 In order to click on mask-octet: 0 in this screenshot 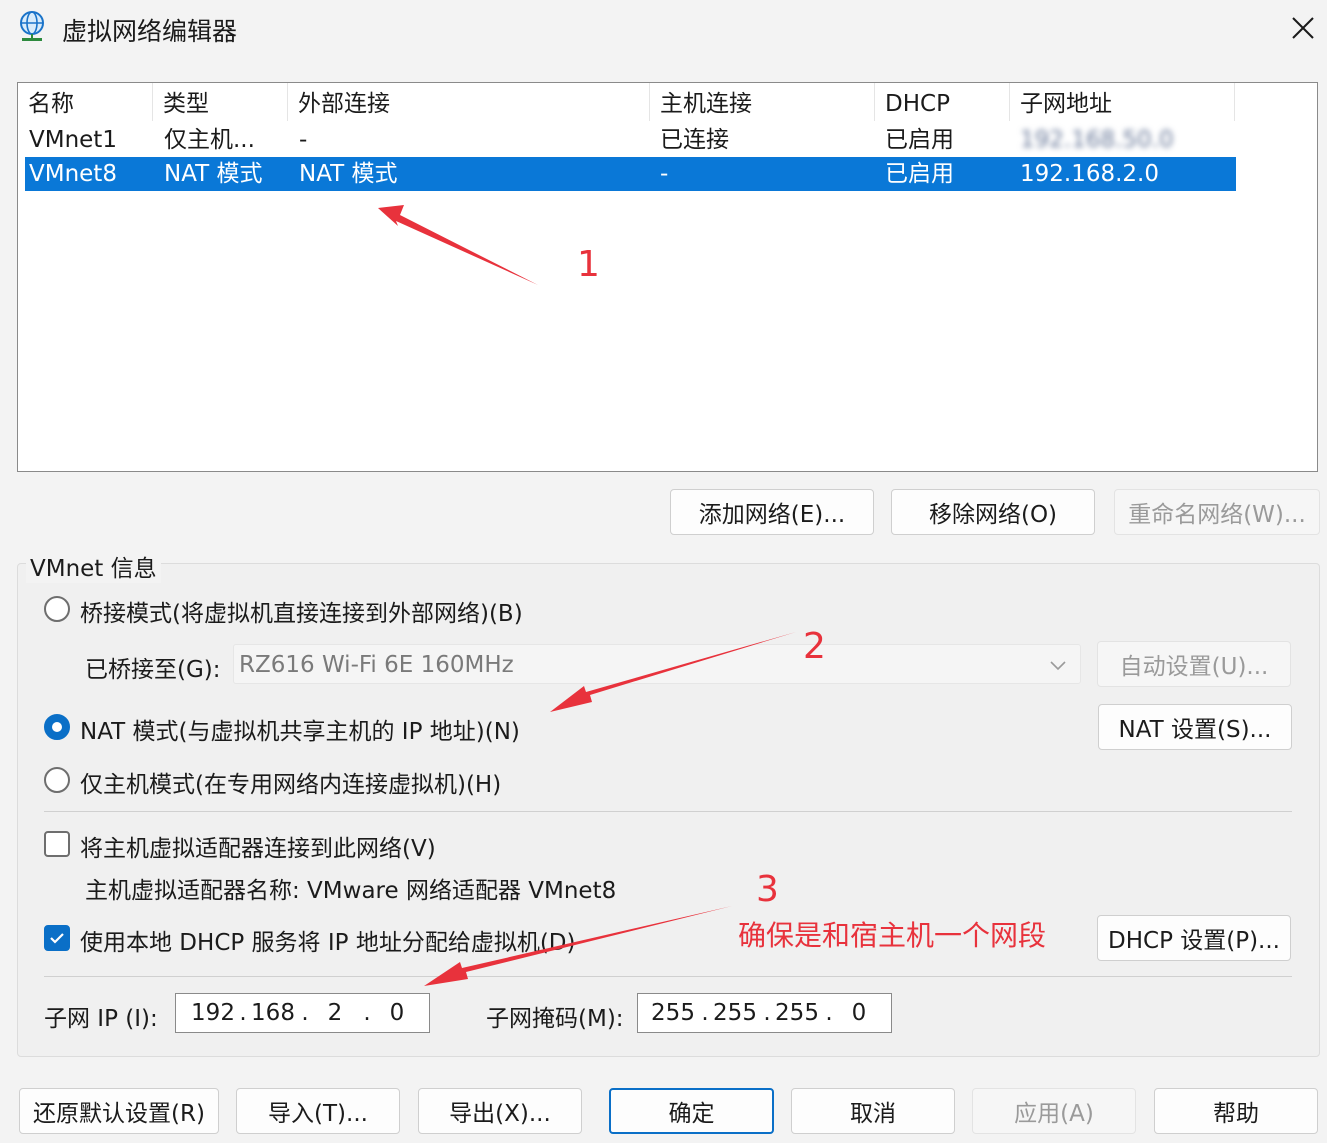, I will do `click(859, 1013)`.